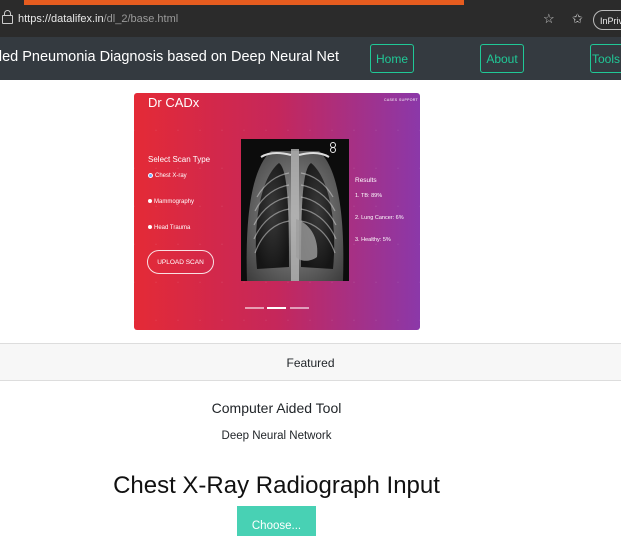  I want to click on radio-selected-icon, so click(150, 175).